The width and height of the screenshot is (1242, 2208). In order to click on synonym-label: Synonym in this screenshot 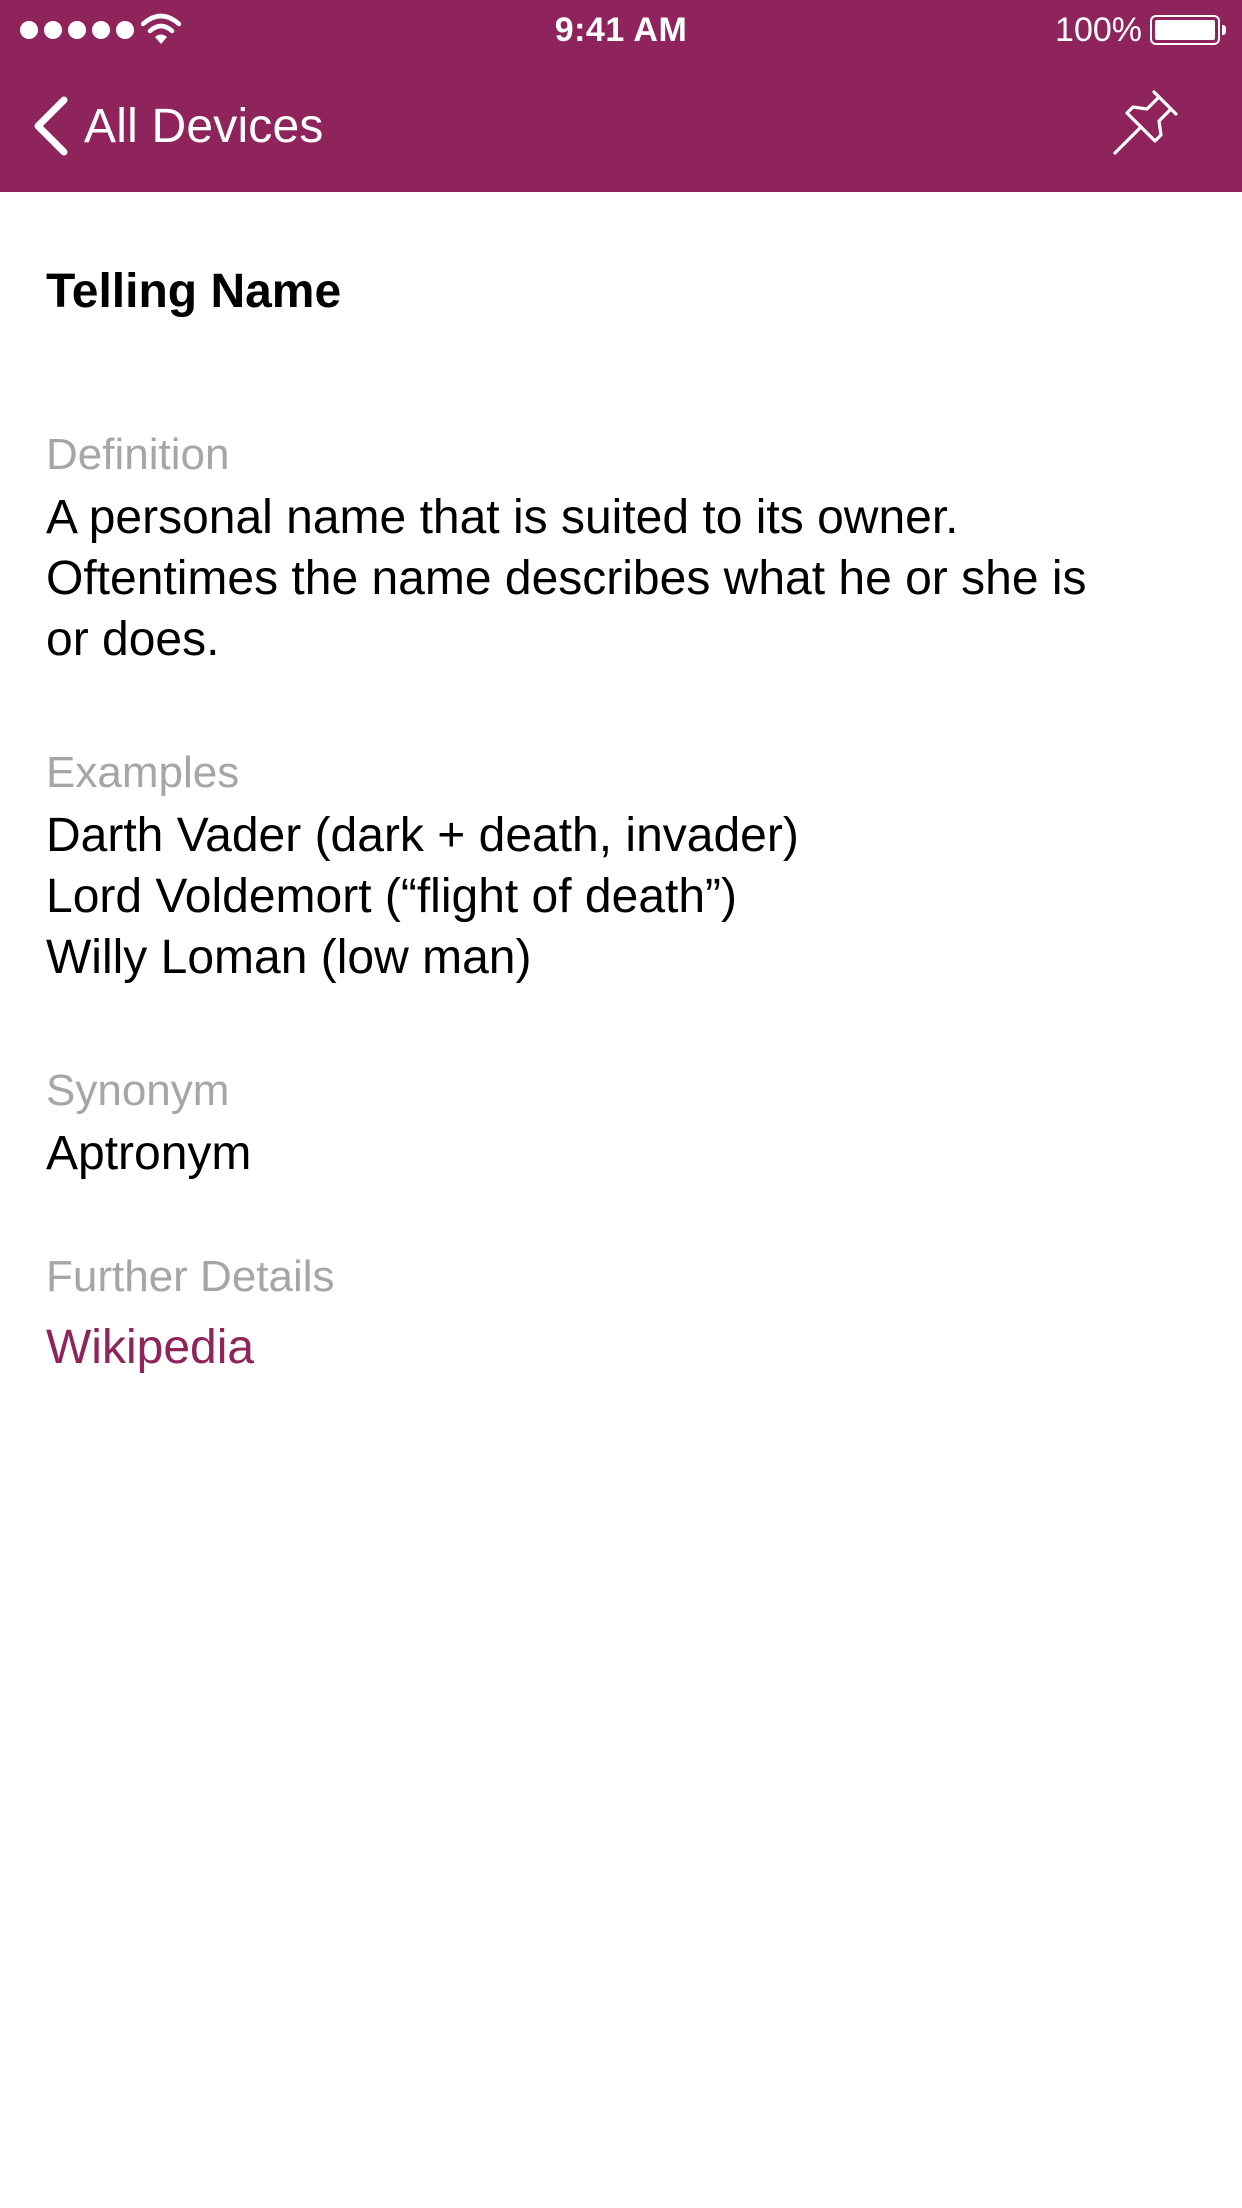, I will do `click(138, 1090)`.